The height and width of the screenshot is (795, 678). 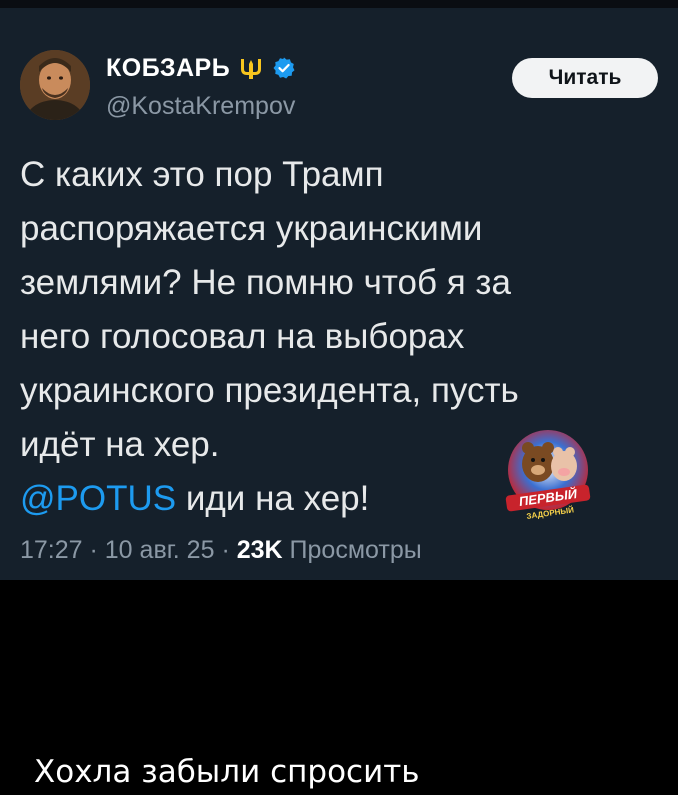 I want to click on views-count: 23K, so click(x=259, y=550).